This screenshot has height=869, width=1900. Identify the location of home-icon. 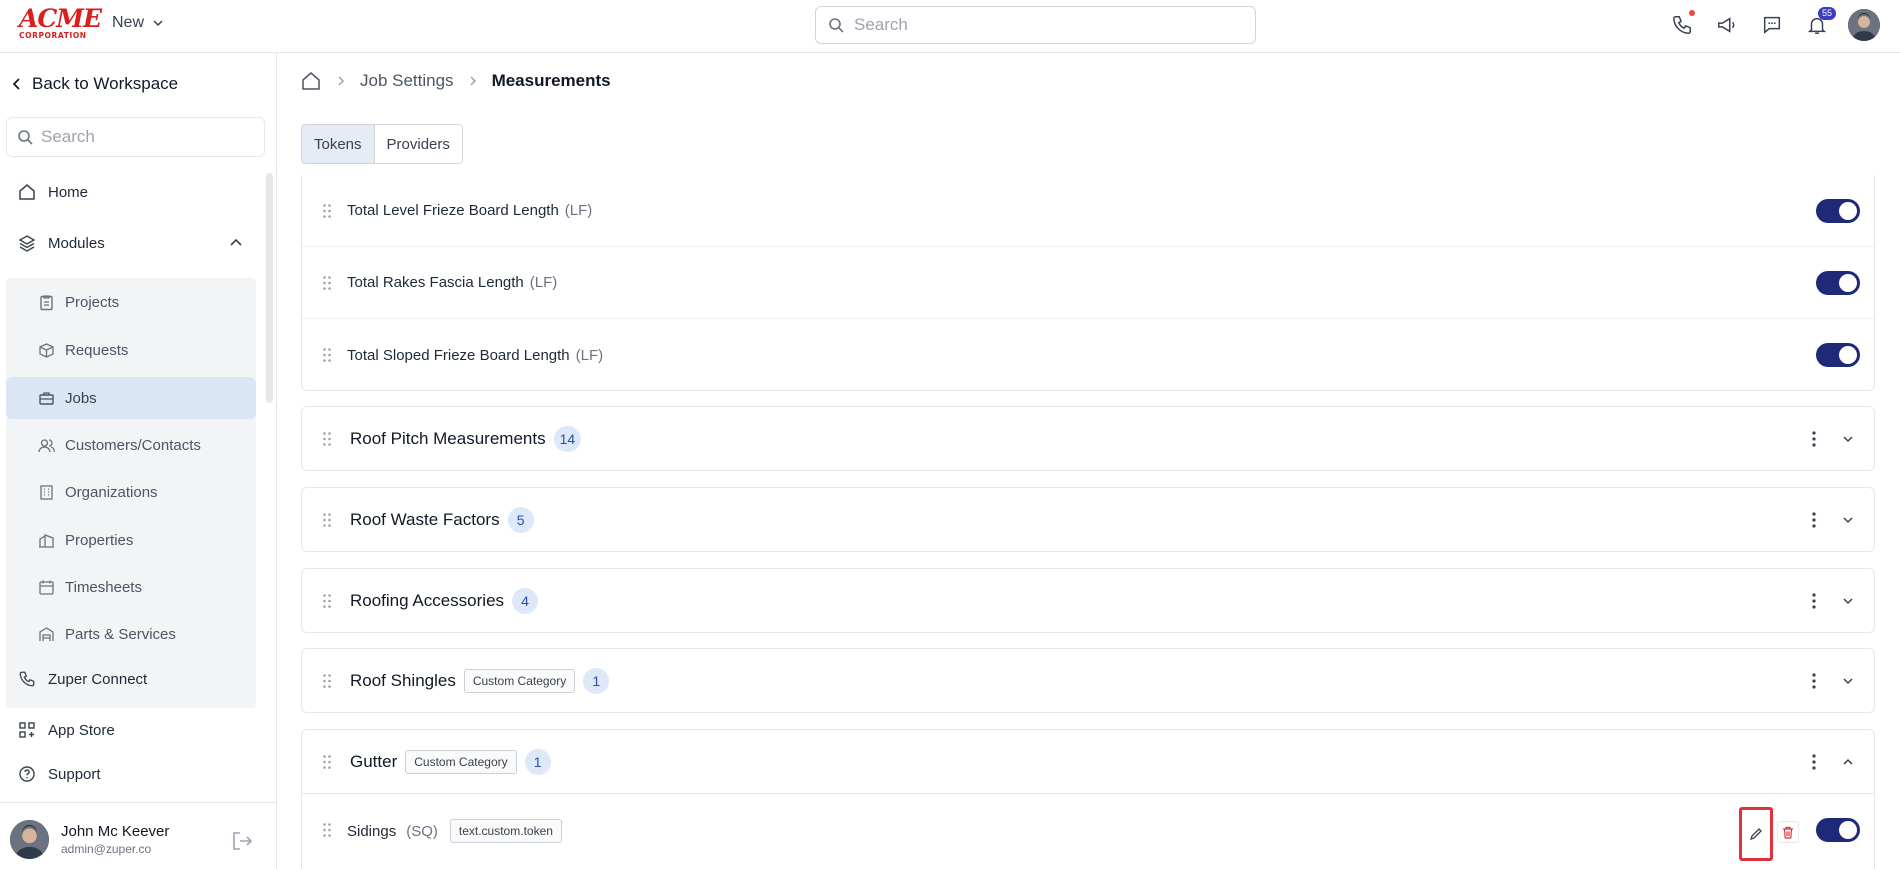
(311, 81).